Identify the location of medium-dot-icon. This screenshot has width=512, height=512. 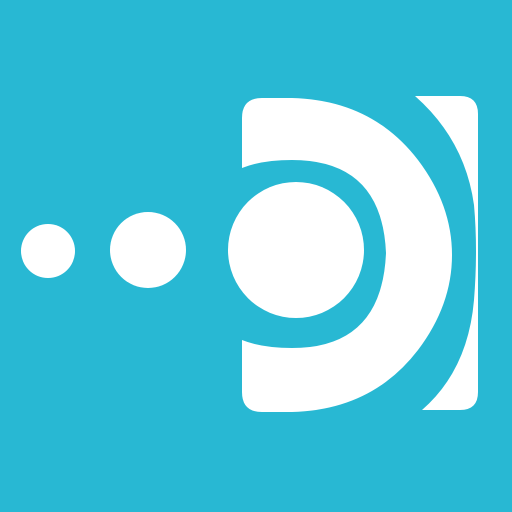
(148, 250).